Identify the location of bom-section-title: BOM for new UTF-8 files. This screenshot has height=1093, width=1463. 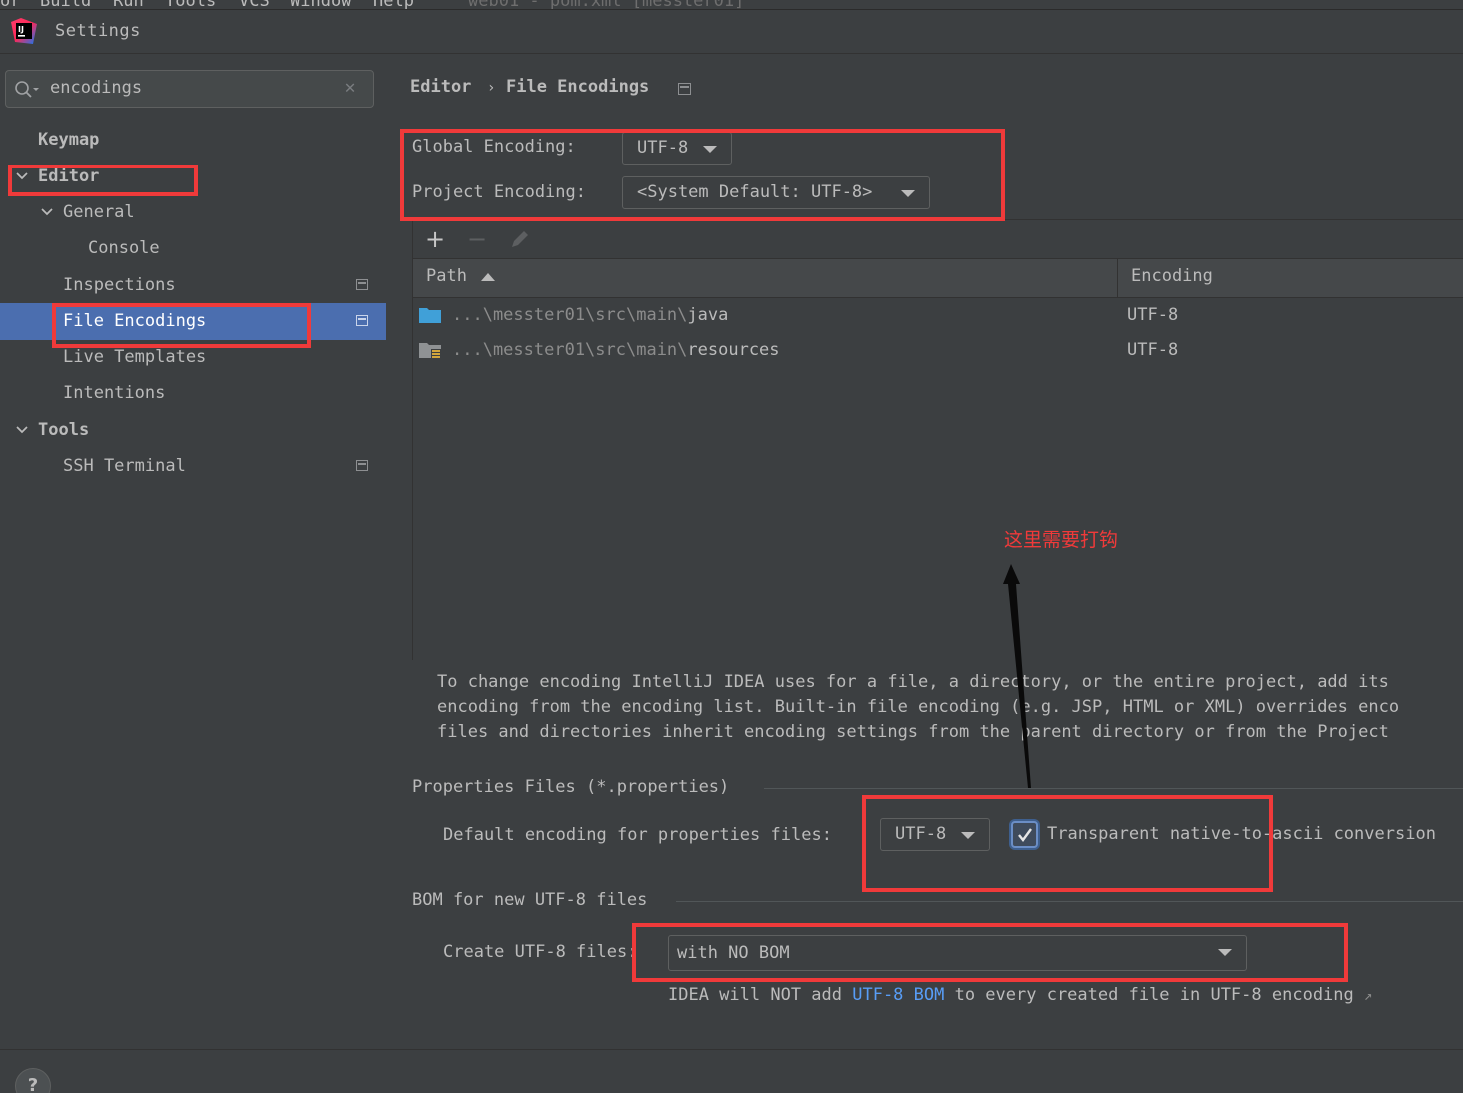
(530, 900).